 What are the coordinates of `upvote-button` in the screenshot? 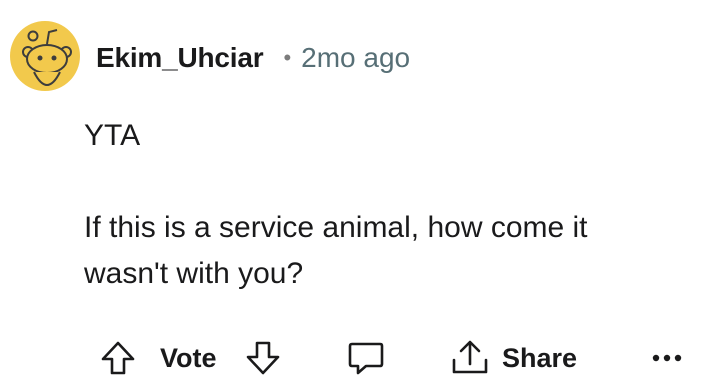 It's located at (118, 358).